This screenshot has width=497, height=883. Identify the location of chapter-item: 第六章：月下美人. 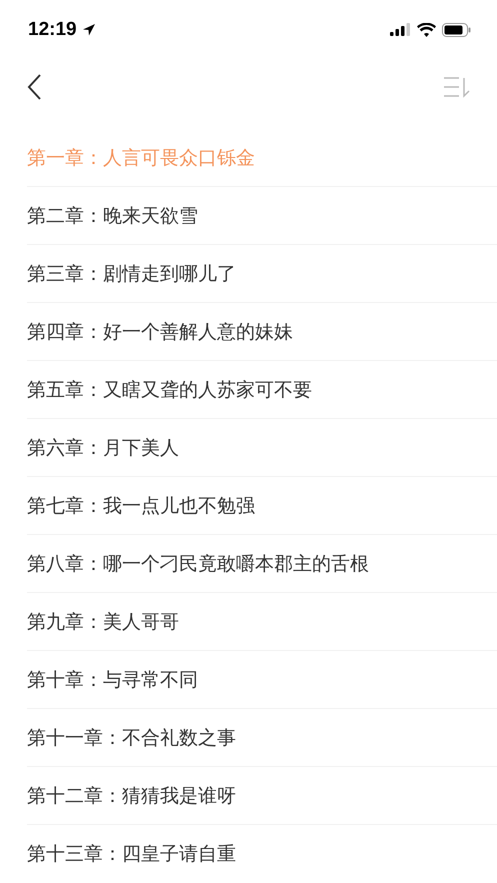
(103, 447).